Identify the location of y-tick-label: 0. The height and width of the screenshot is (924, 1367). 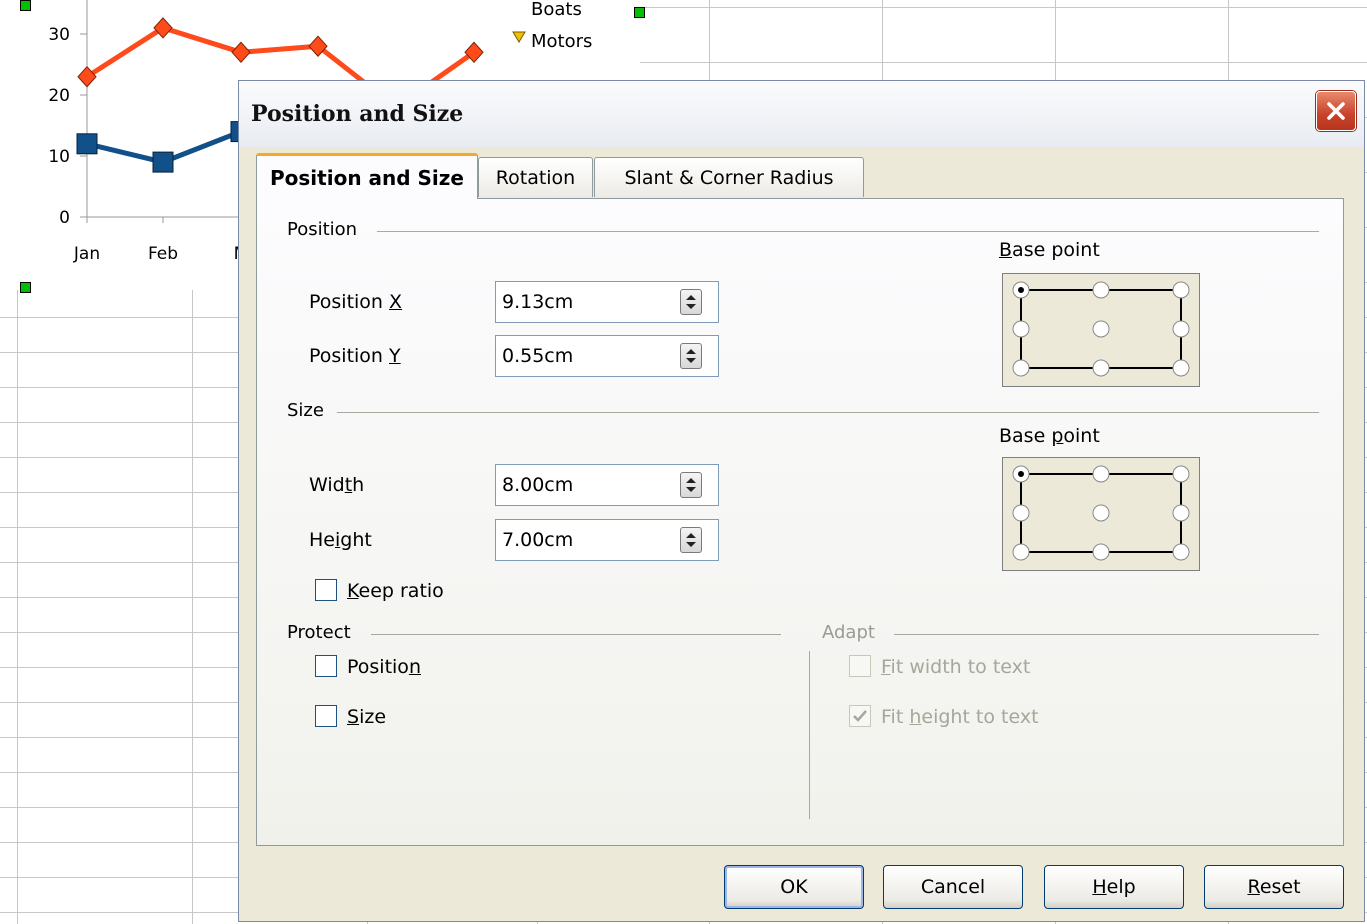
(64, 218).